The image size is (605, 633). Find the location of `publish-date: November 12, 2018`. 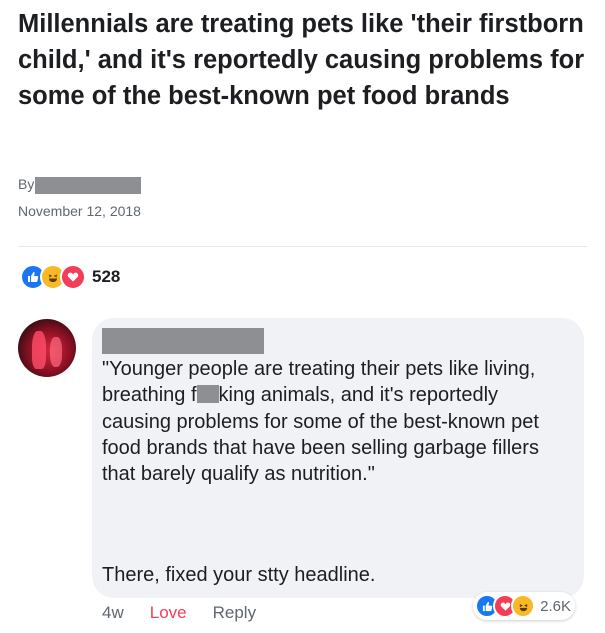

publish-date: November 12, 2018 is located at coordinates (79, 211).